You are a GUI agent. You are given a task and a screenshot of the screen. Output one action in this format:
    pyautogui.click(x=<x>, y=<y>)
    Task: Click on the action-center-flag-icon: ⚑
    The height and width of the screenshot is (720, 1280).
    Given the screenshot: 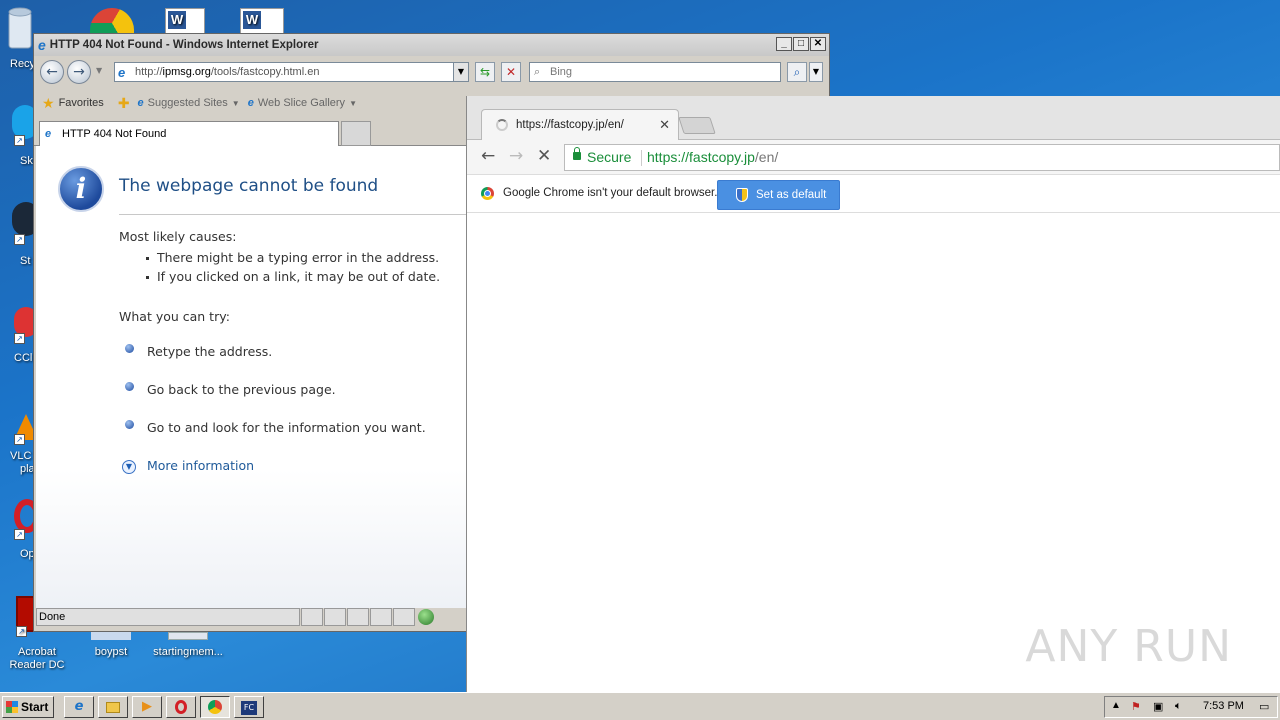 What is the action you would take?
    pyautogui.click(x=1136, y=706)
    